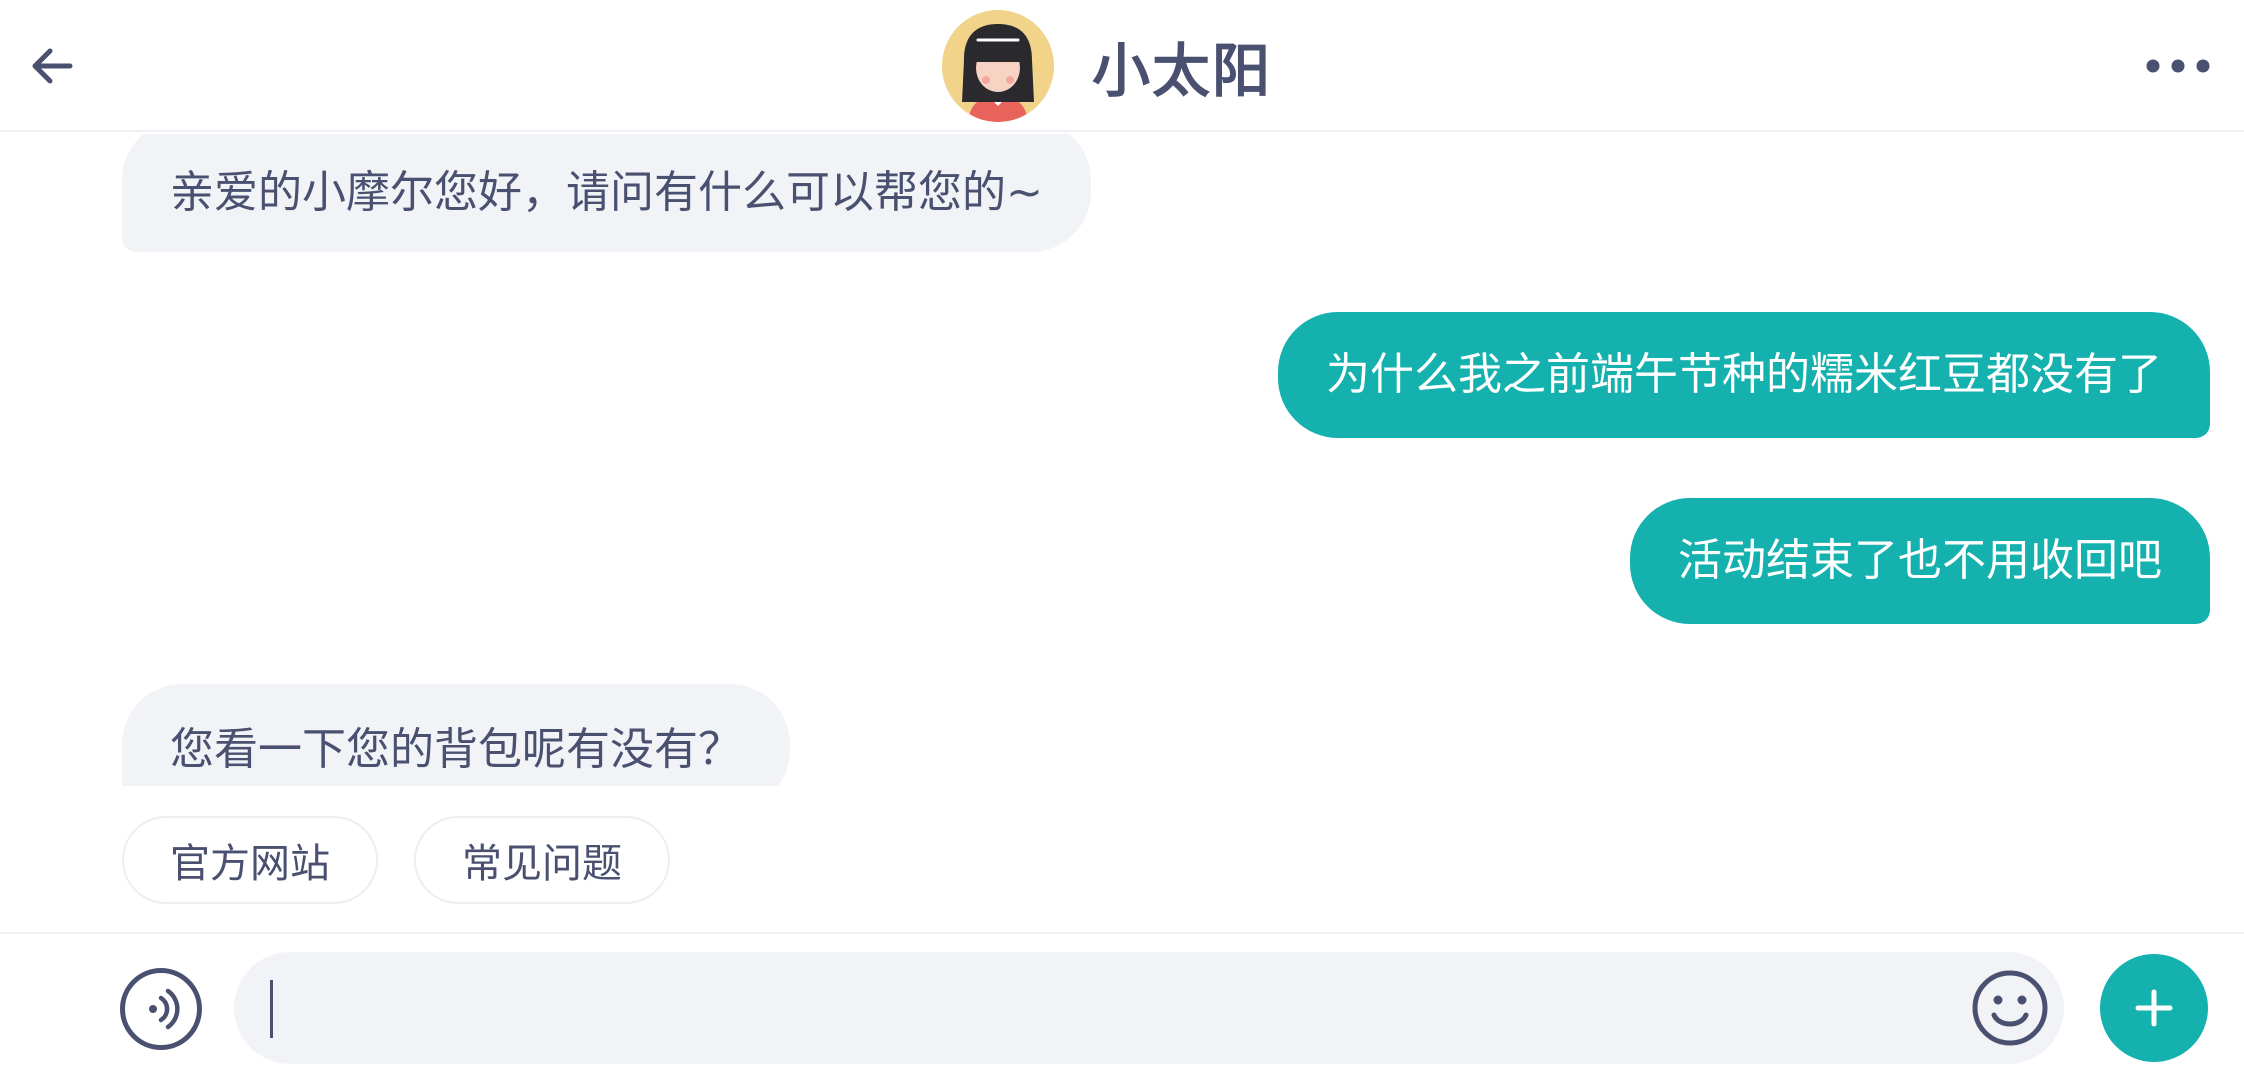  I want to click on message-input-bar, so click(1122, 1006).